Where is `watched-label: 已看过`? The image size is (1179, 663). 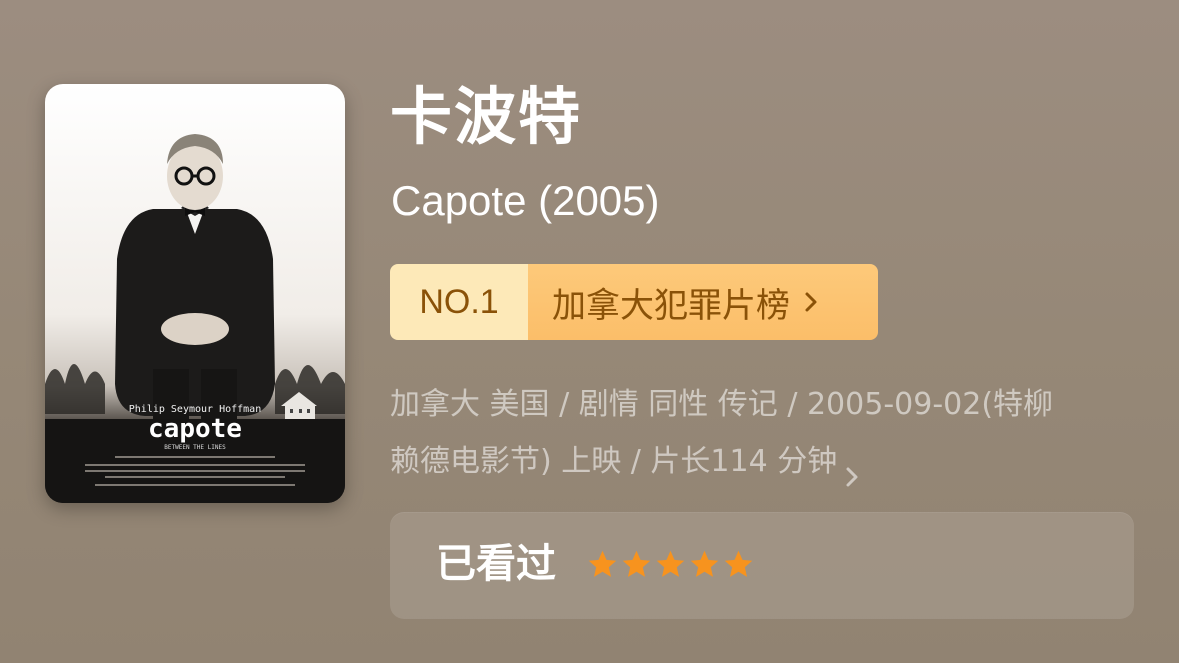 watched-label: 已看过 is located at coordinates (496, 564).